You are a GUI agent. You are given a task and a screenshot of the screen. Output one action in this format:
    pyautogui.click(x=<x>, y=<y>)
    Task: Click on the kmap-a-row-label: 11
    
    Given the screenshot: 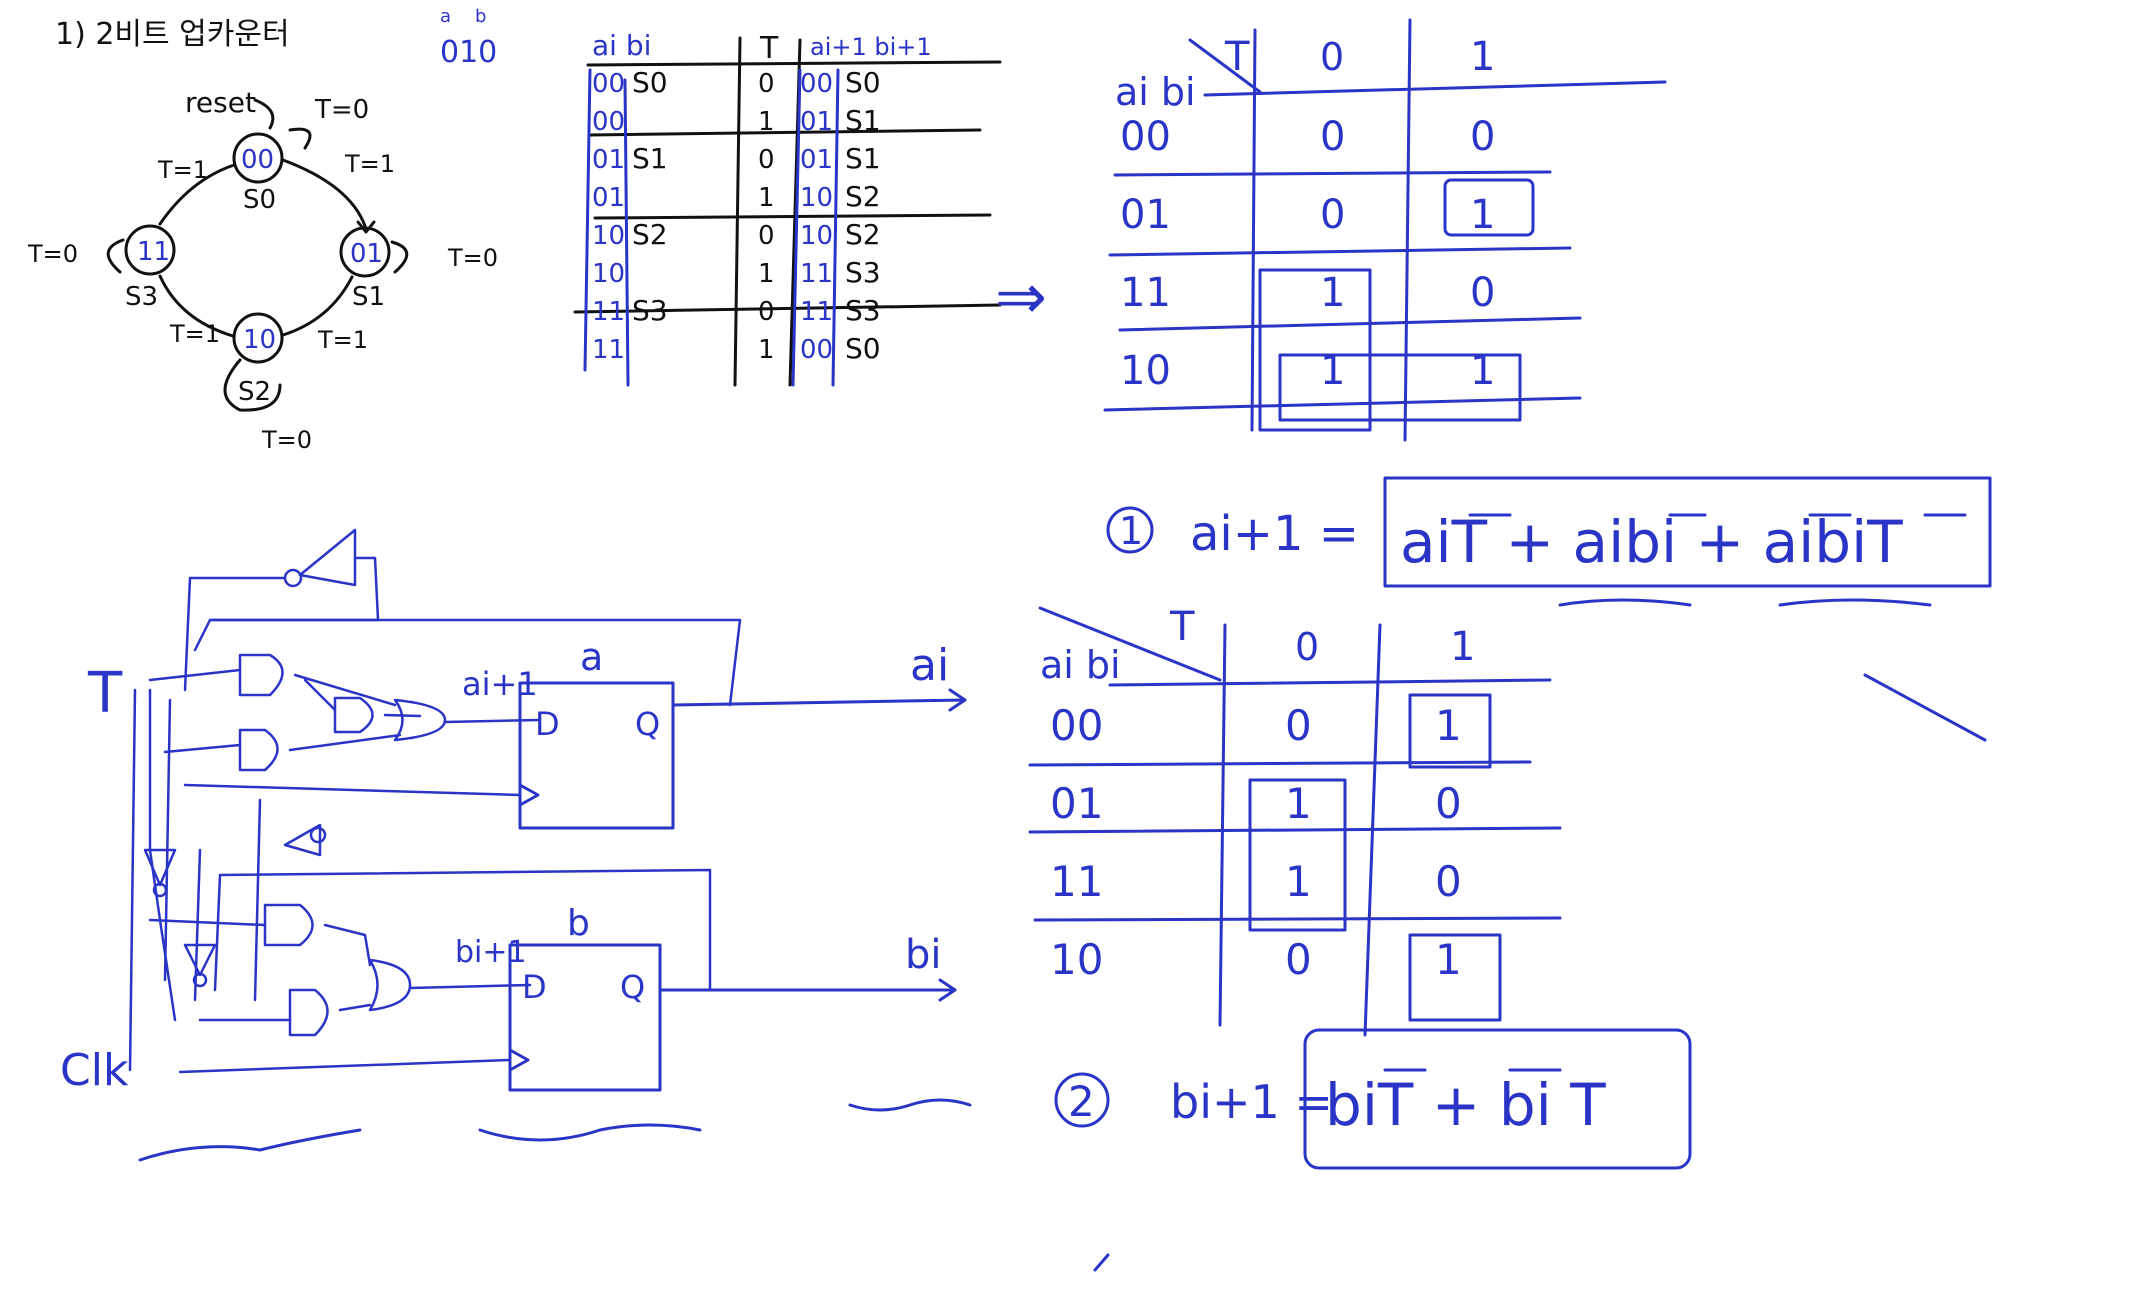 What is the action you would take?
    pyautogui.click(x=1145, y=293)
    